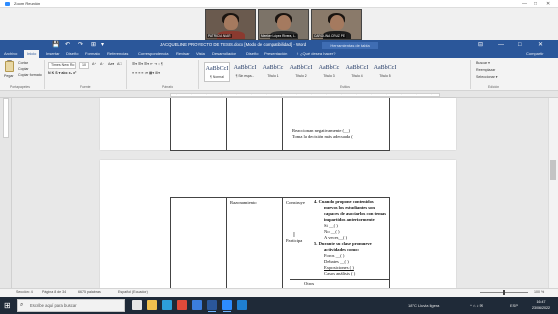 The image size is (558, 314). Describe the element at coordinates (102, 64) in the screenshot. I see `shrink-font-button: A⁻` at that location.